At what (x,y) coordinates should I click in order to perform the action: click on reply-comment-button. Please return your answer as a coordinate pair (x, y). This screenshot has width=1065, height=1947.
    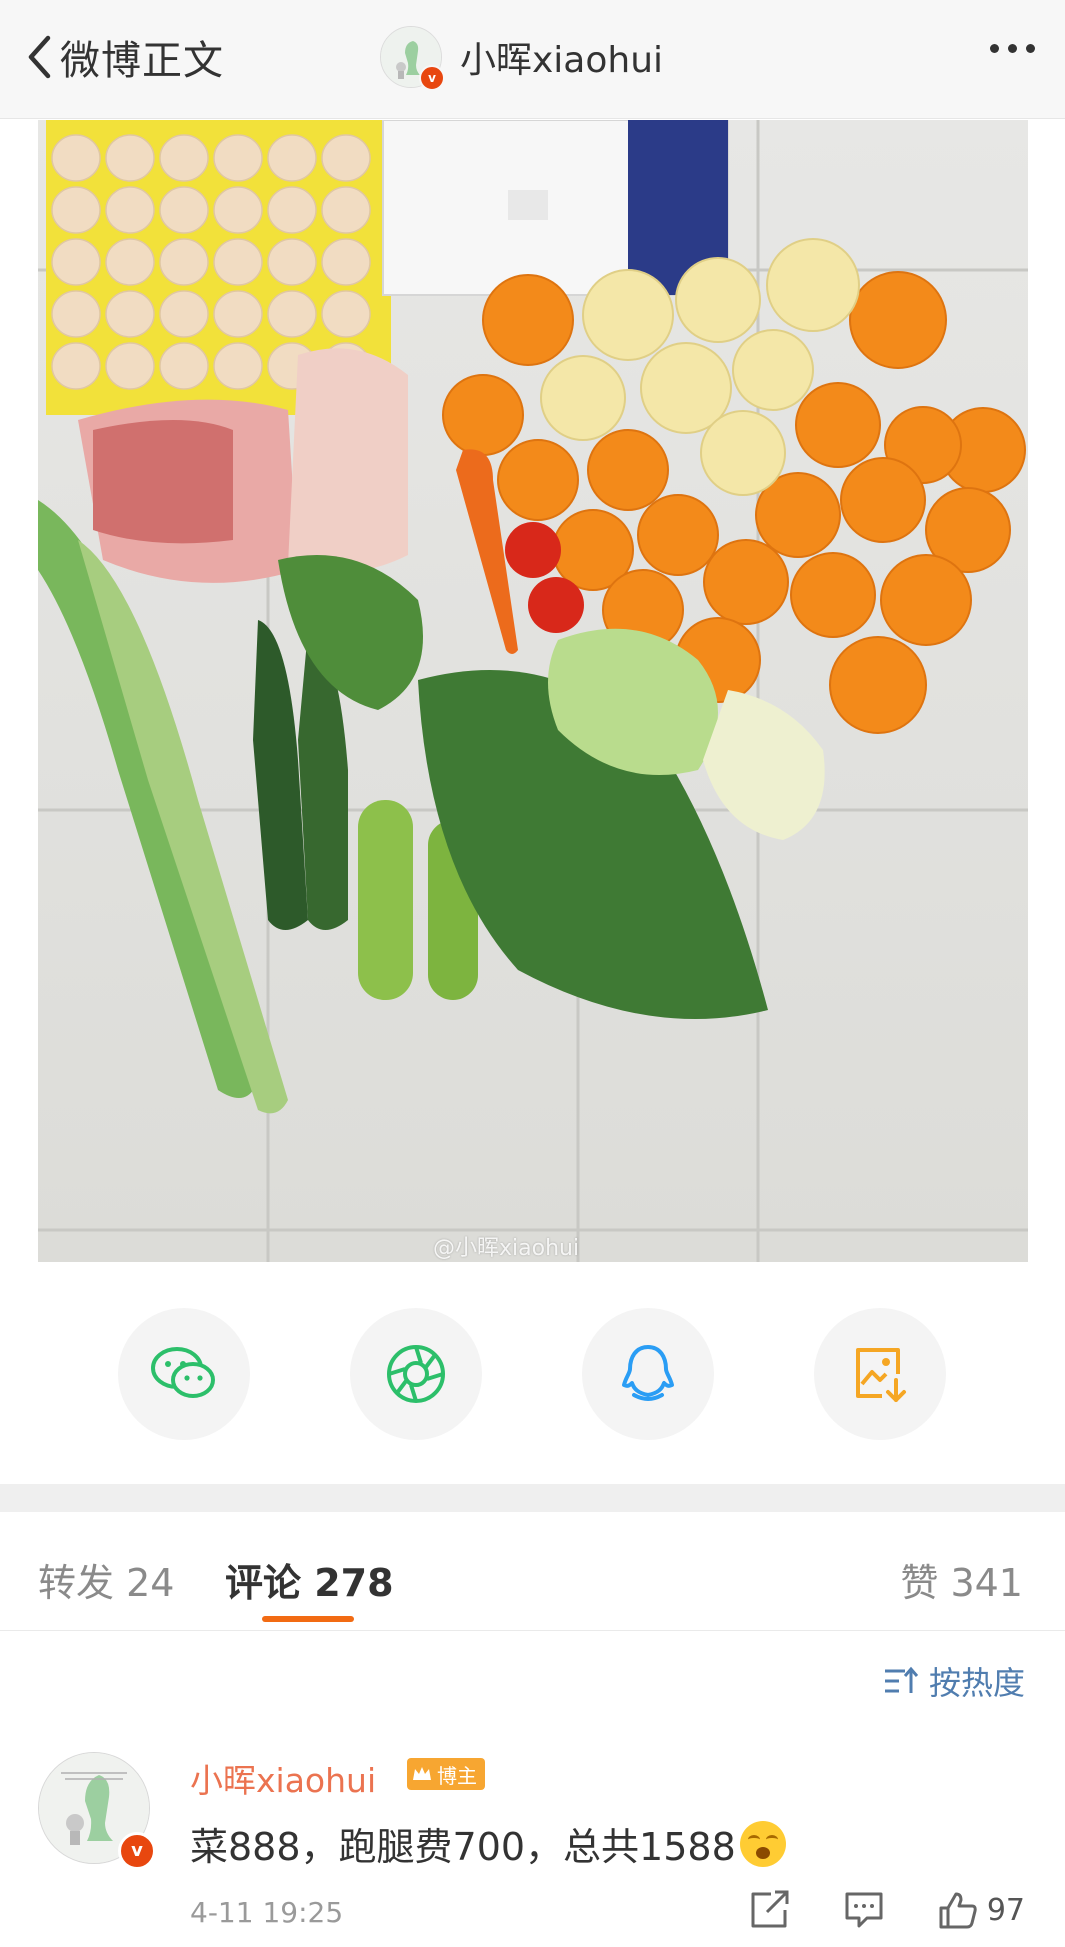
    Looking at the image, I should click on (864, 1910).